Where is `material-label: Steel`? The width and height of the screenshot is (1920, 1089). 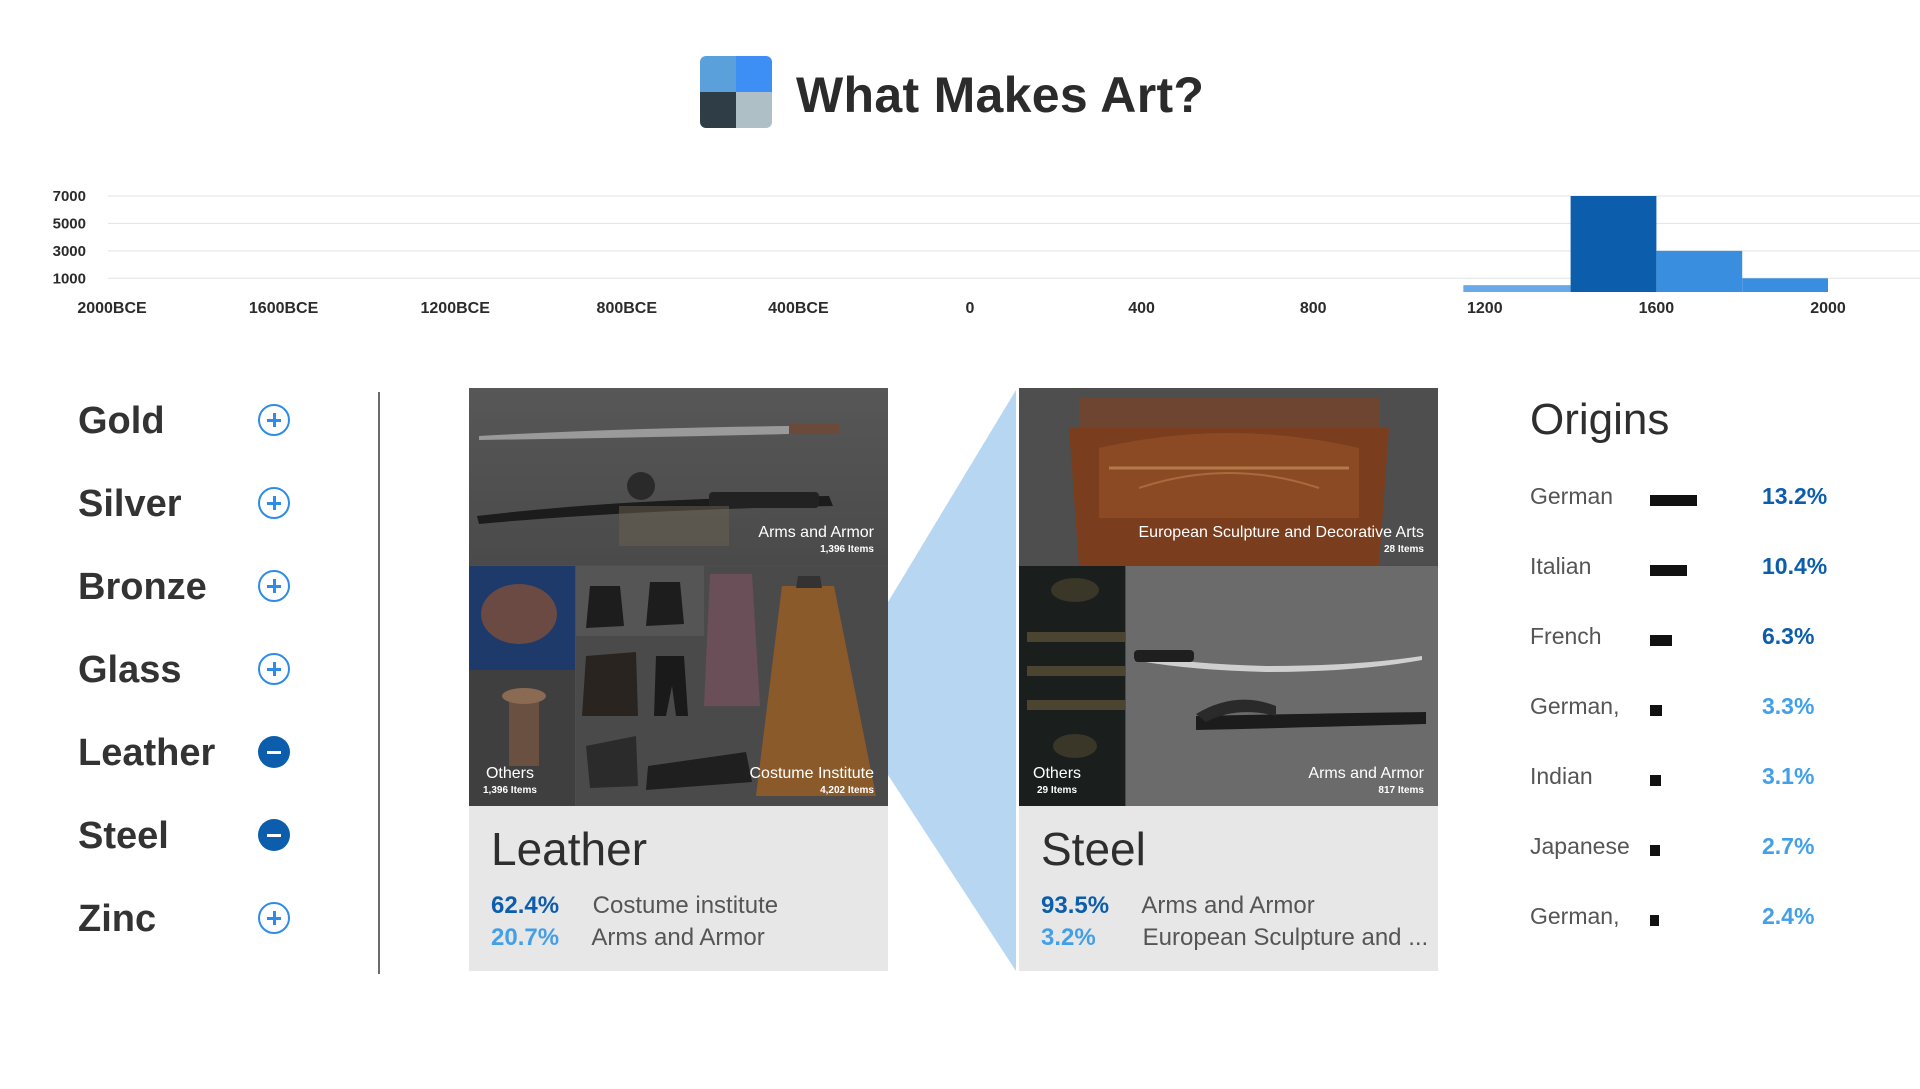 material-label: Steel is located at coordinates (123, 836).